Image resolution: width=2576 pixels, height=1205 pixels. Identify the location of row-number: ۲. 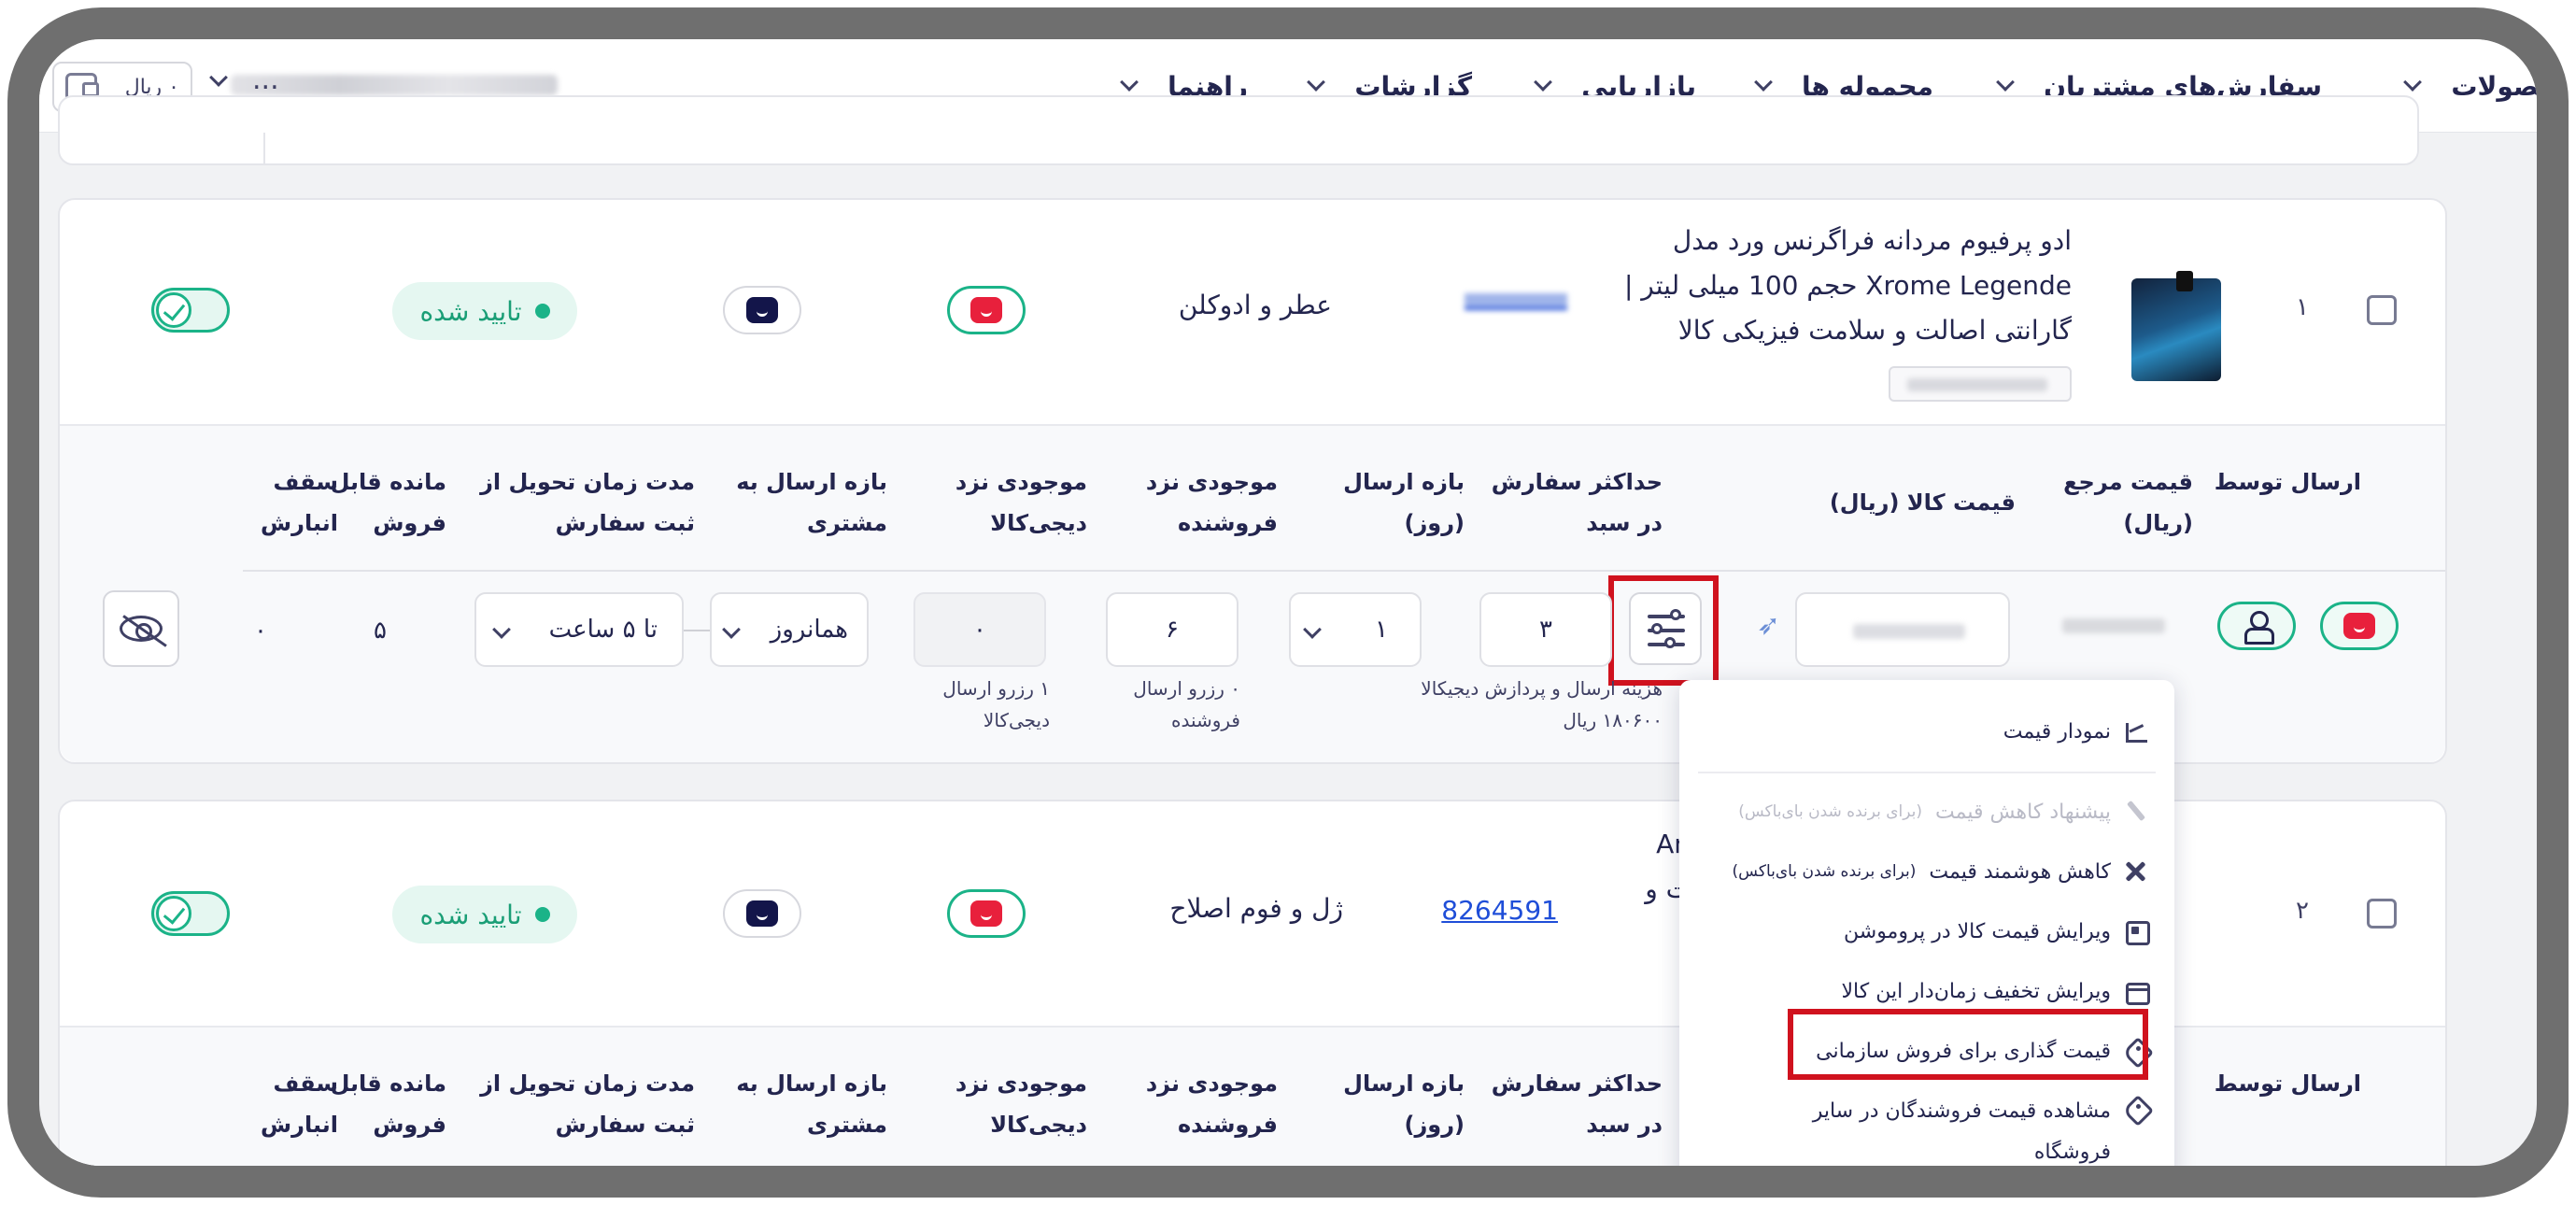
(2302, 911).